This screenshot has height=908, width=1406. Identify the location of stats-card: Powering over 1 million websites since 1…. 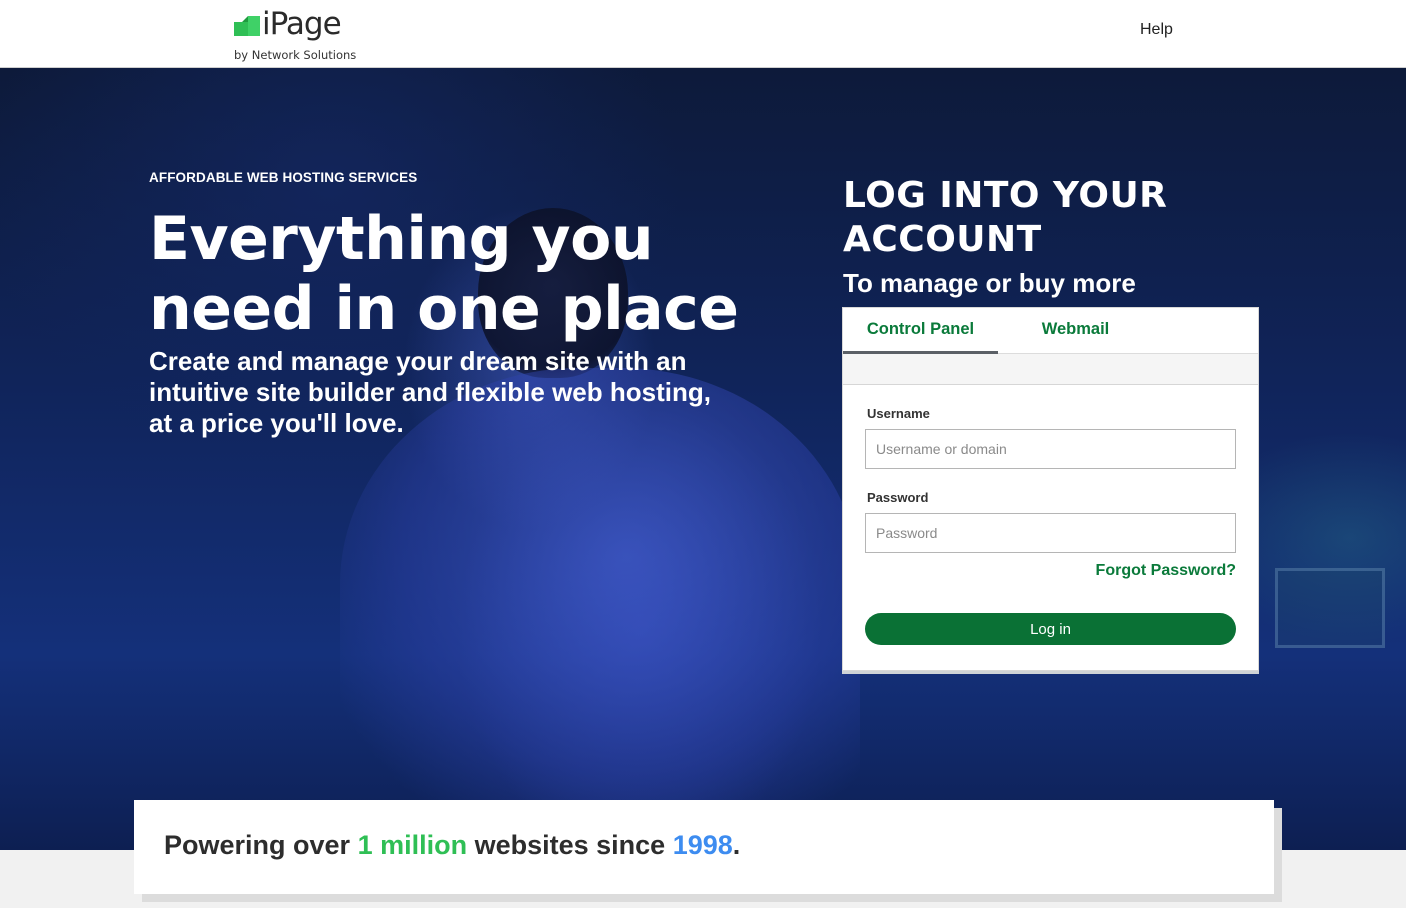
(704, 847).